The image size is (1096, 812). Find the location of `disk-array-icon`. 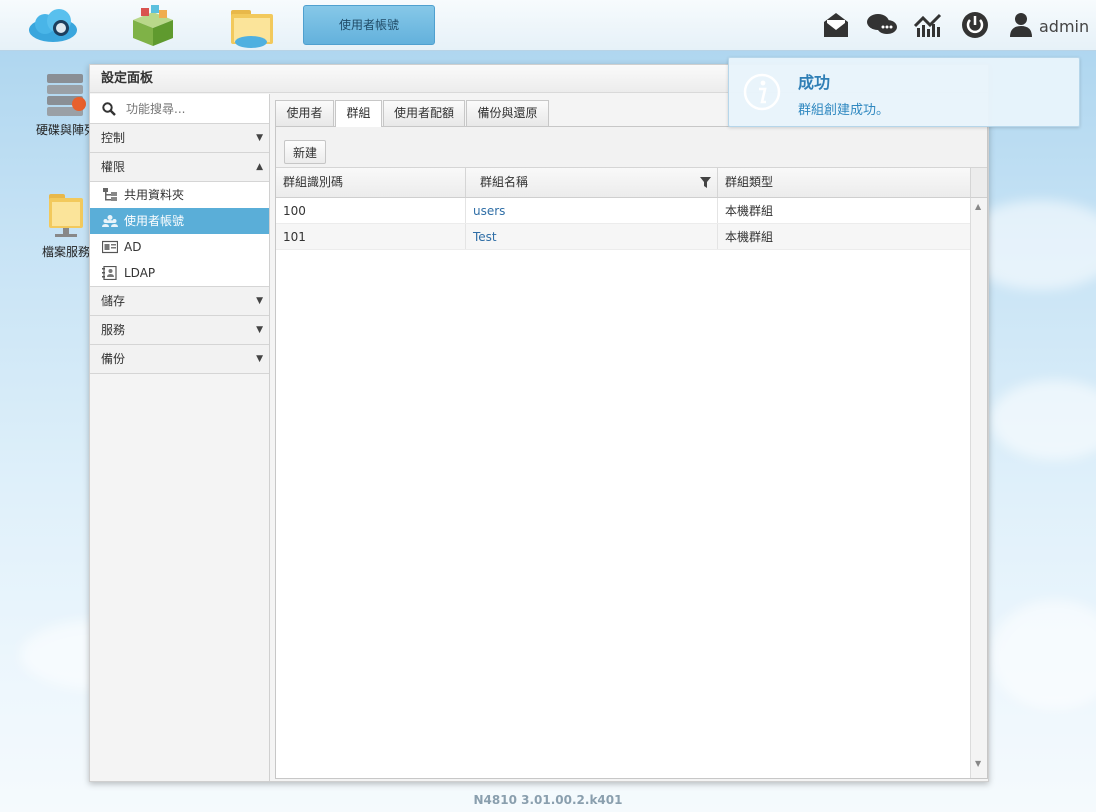

disk-array-icon is located at coordinates (66, 95).